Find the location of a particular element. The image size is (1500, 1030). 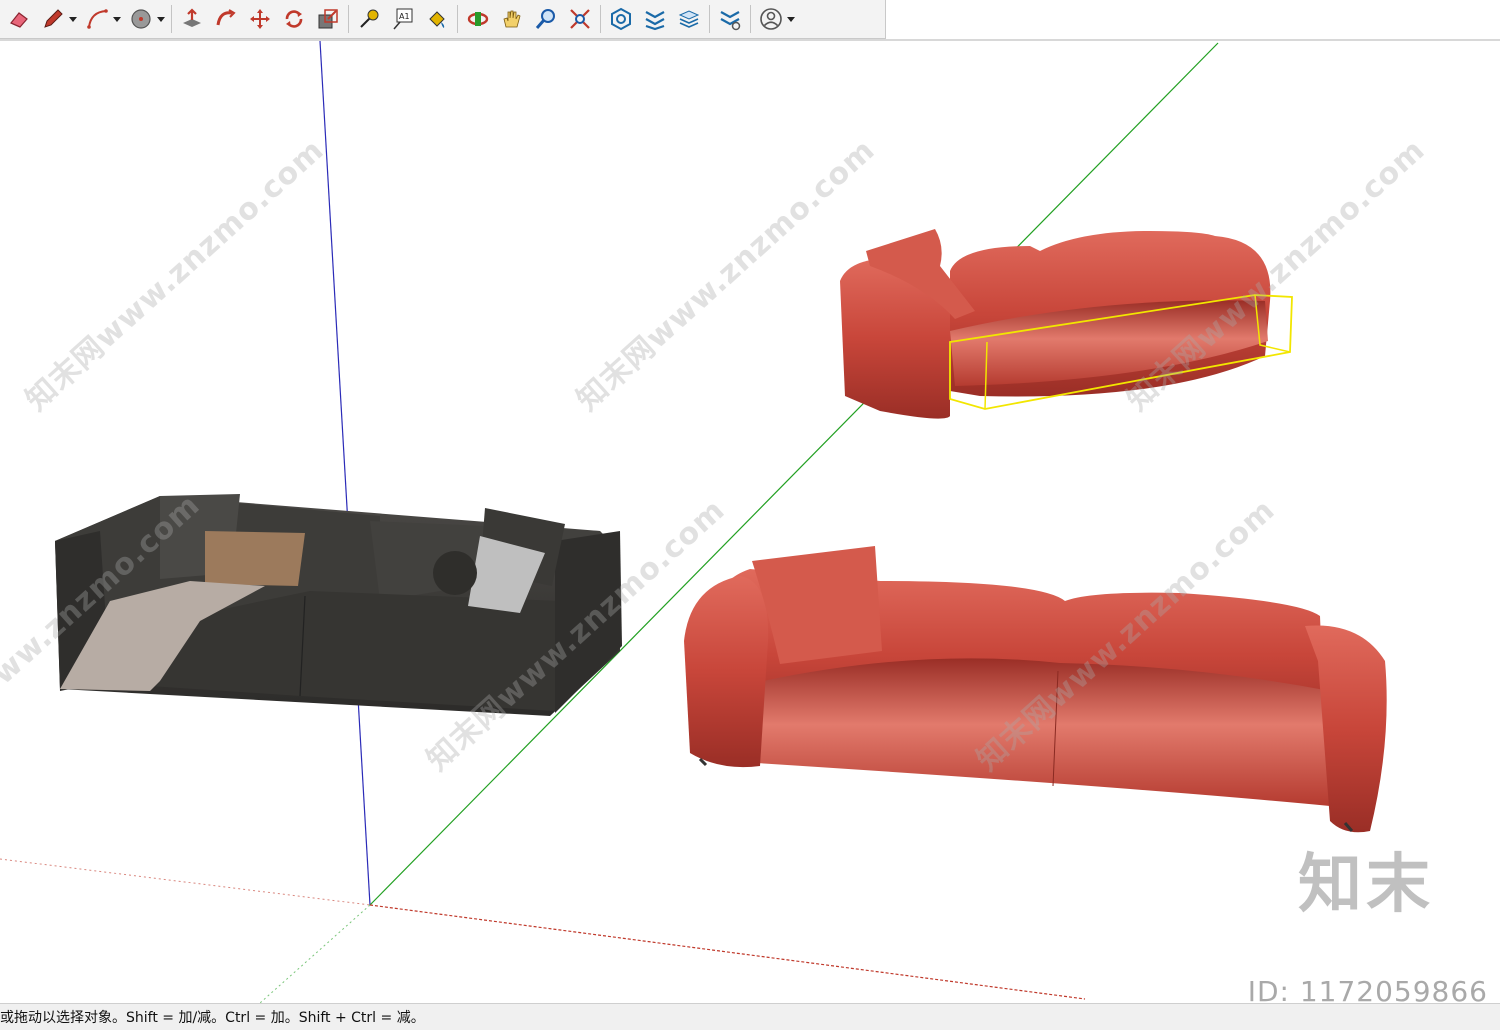

extension-manager-icon is located at coordinates (730, 21).